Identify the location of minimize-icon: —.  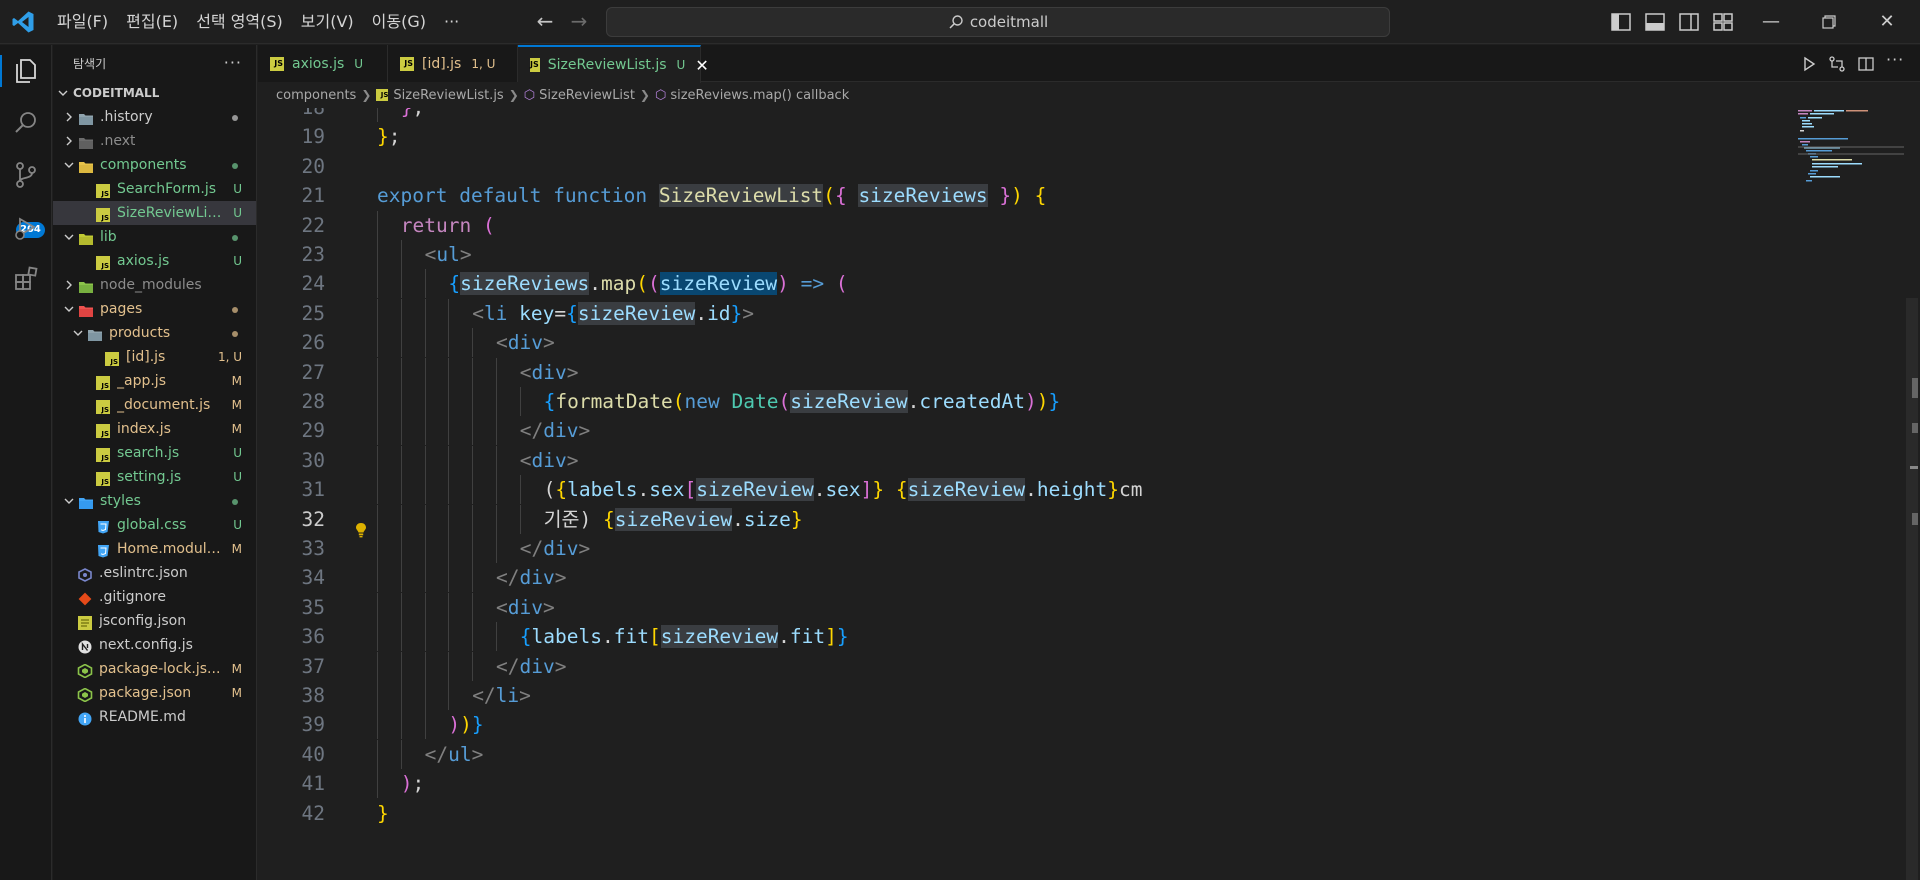
(1771, 22).